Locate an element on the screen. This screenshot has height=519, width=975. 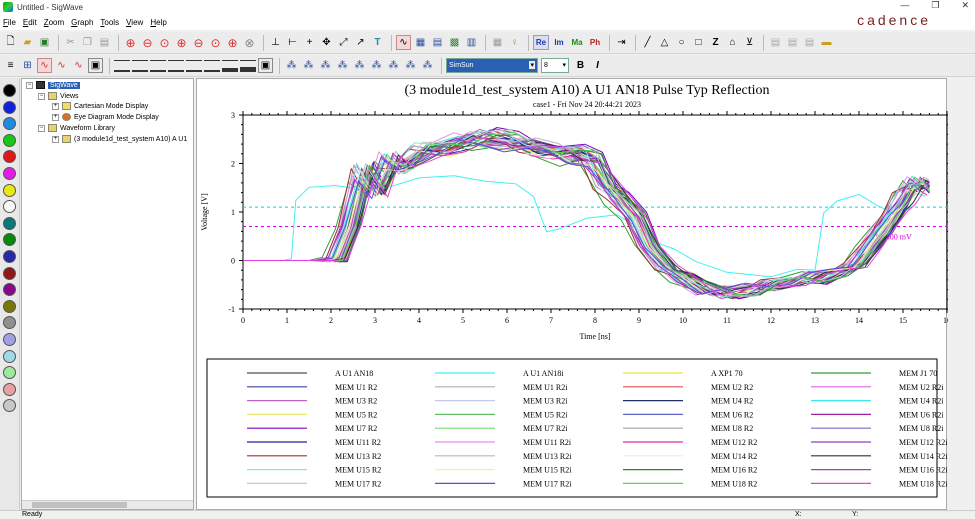
font-size-select: 8 ▾ is located at coordinates (555, 65).